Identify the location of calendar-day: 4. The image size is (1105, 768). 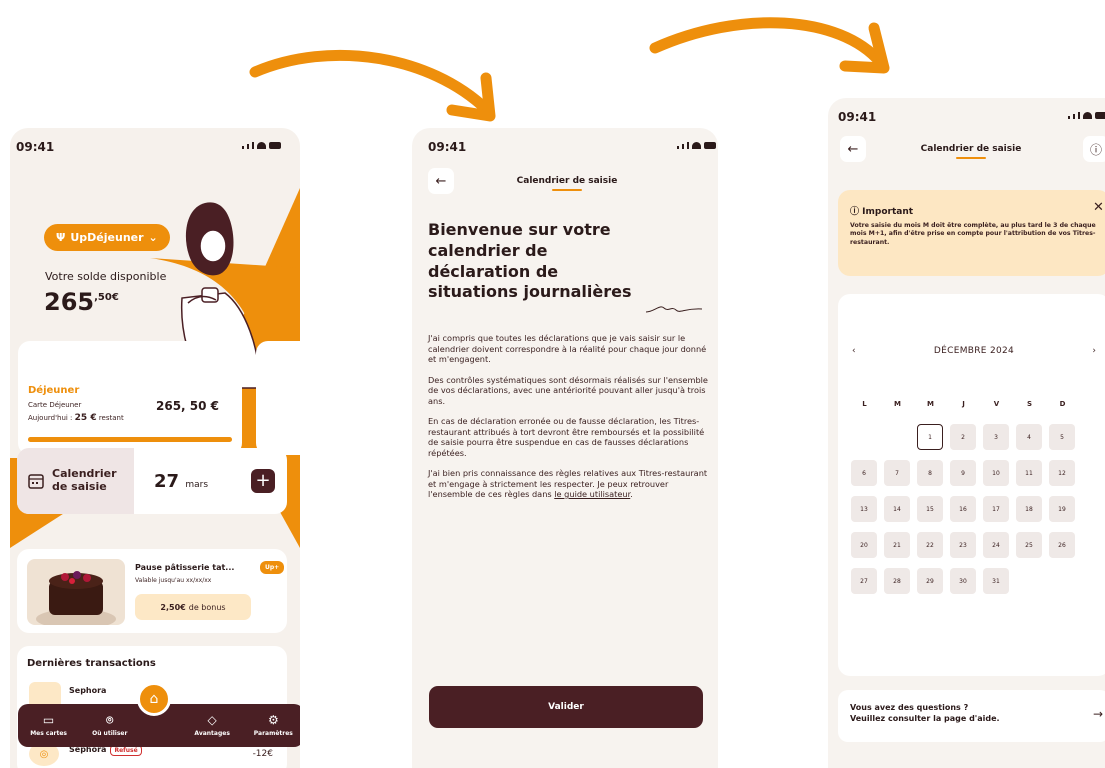
(1029, 437).